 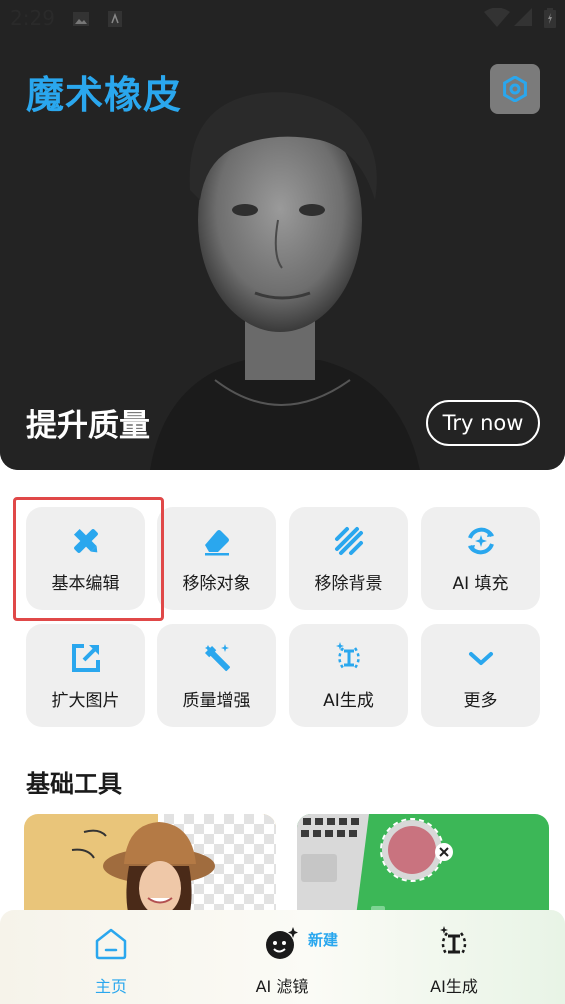 I want to click on wifi-icon, so click(x=497, y=17).